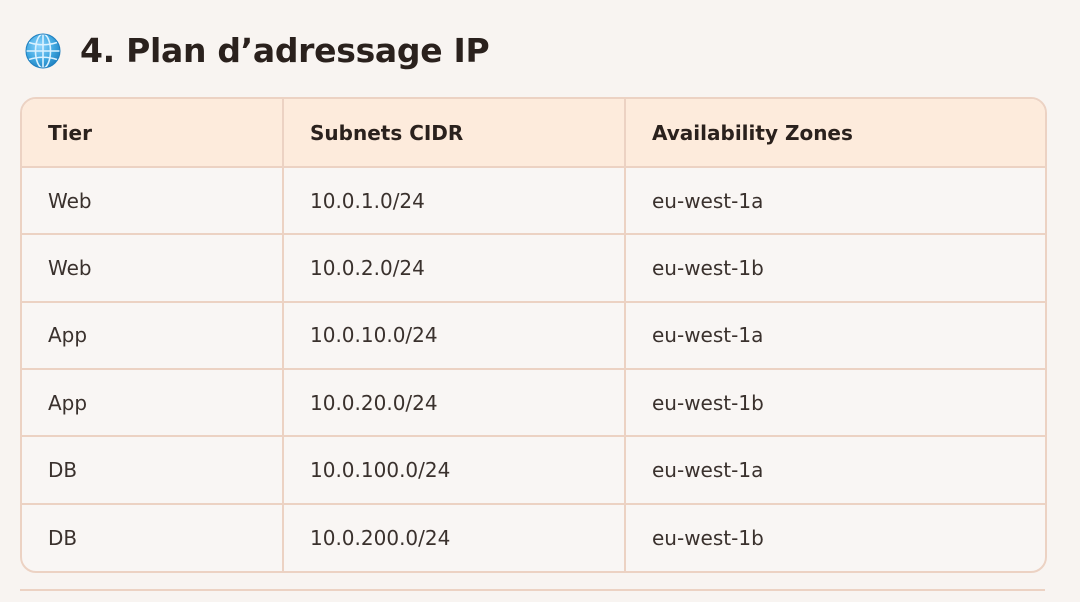 The height and width of the screenshot is (602, 1080). I want to click on globe-icon, so click(43, 51).